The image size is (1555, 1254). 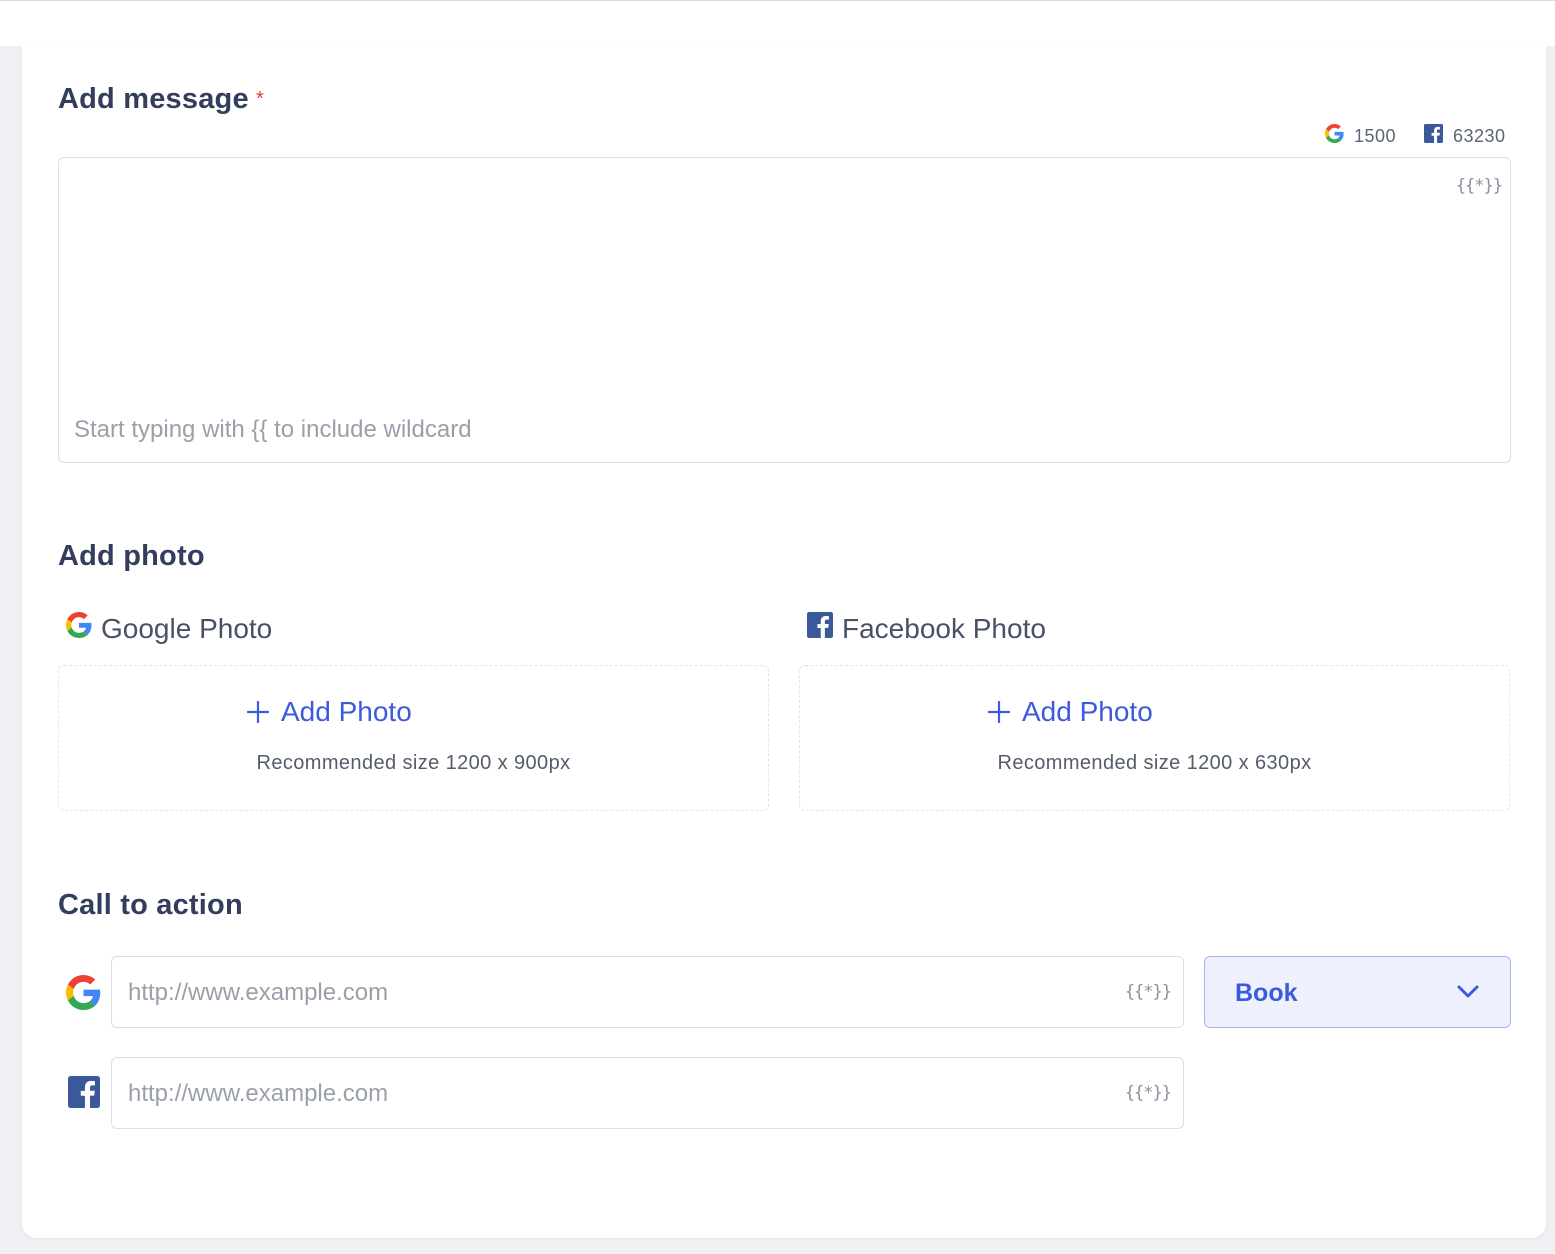 What do you see at coordinates (1357, 992) in the screenshot?
I see `cta-action-select: Book` at bounding box center [1357, 992].